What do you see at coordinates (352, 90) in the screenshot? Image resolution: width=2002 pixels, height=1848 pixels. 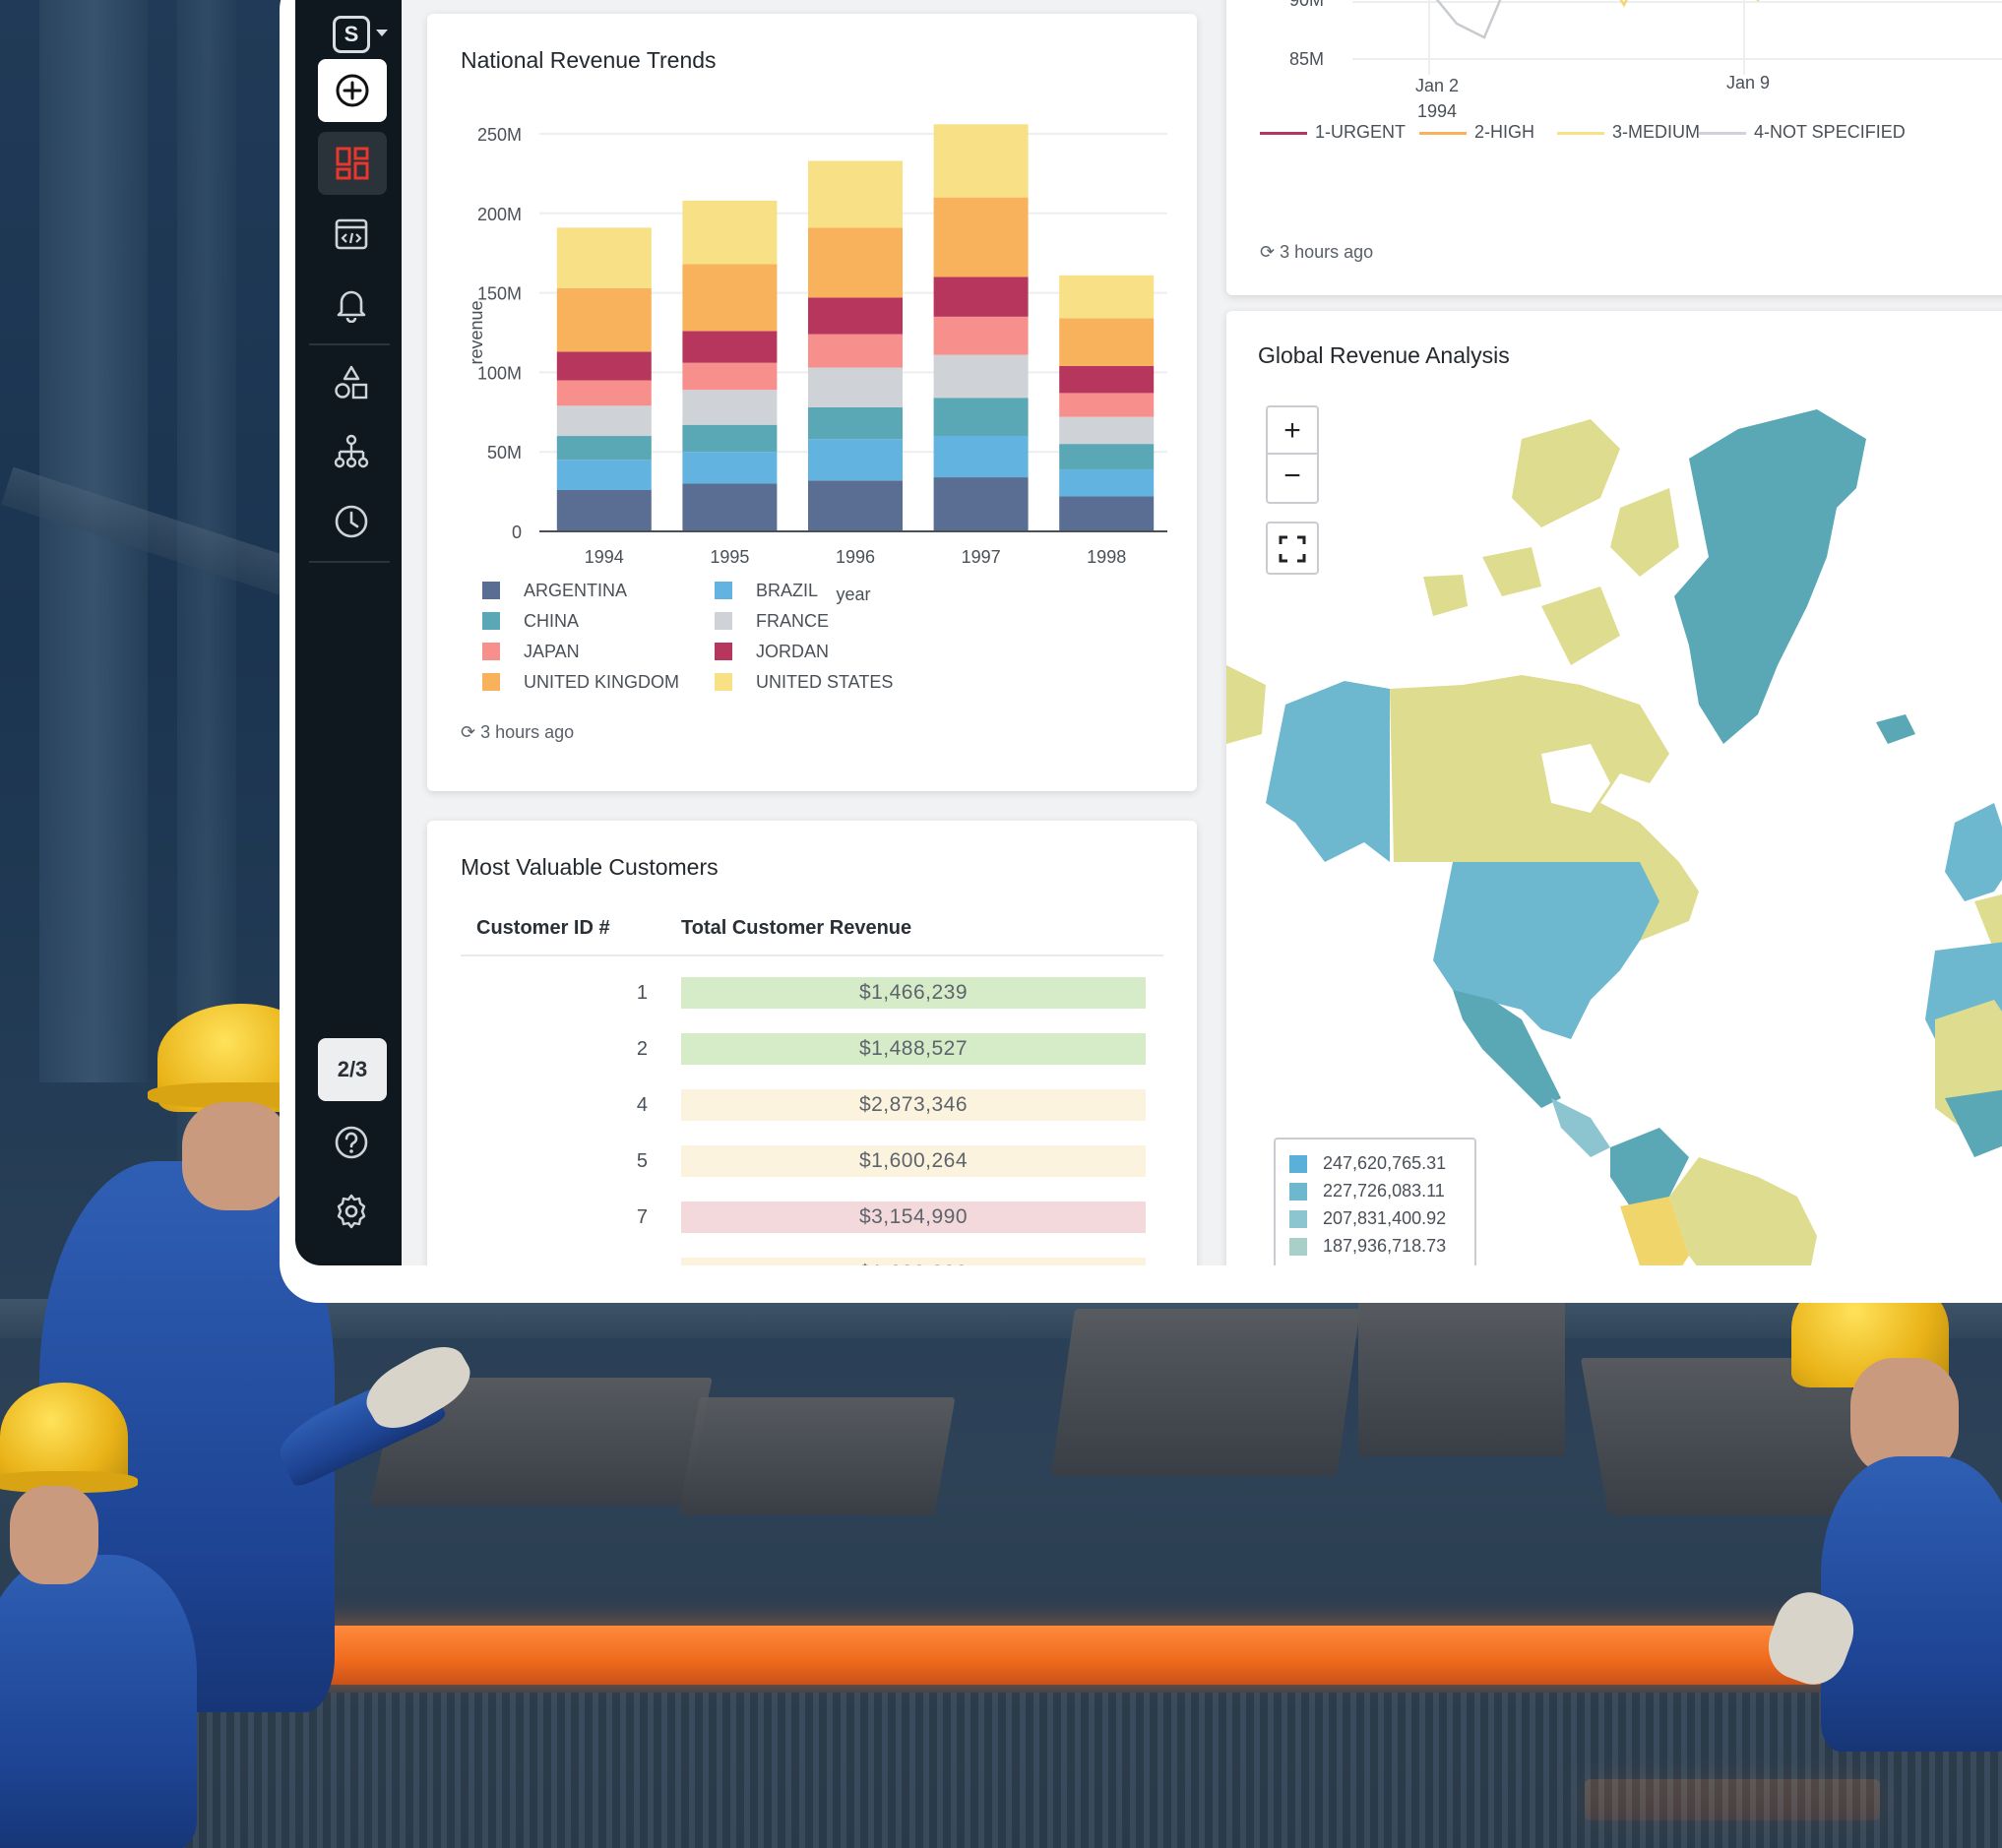 I see `add-button` at bounding box center [352, 90].